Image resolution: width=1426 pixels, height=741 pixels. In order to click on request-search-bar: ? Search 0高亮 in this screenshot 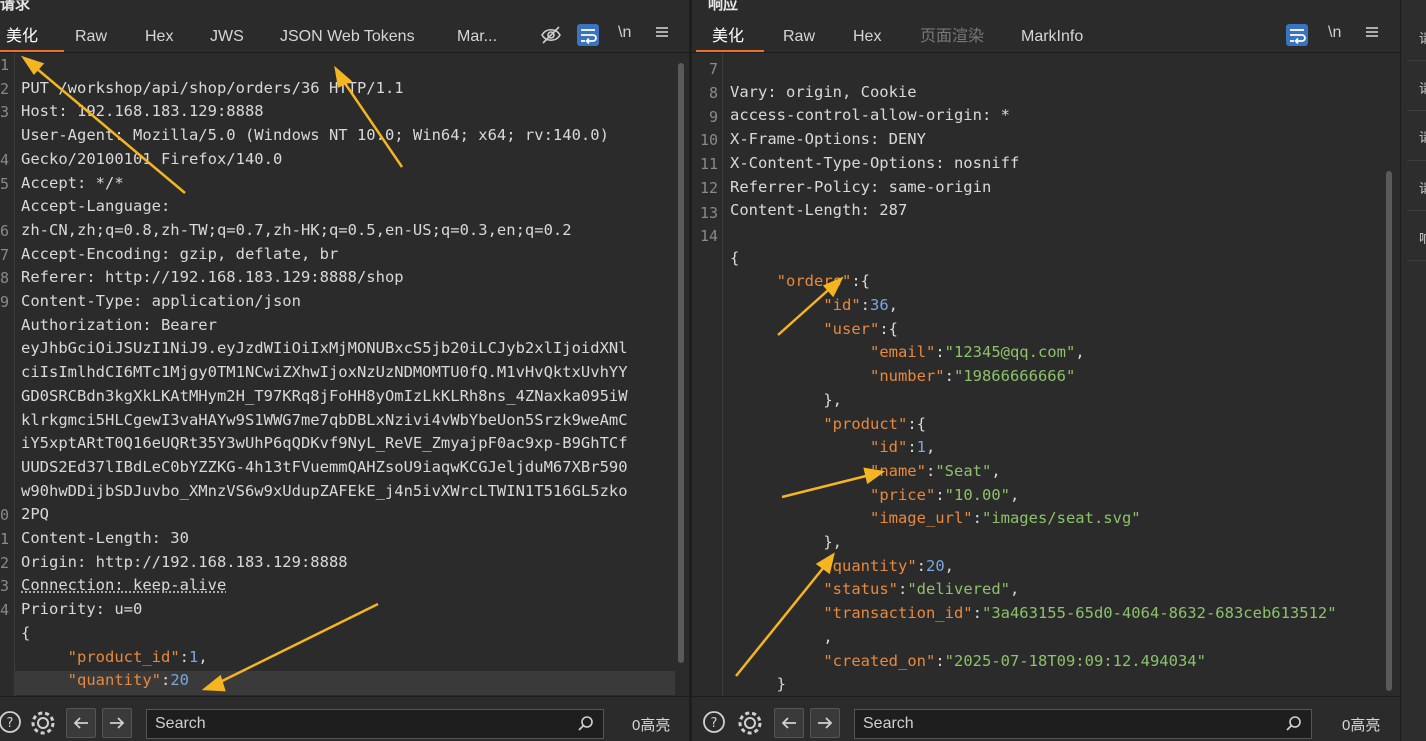, I will do `click(344, 718)`.